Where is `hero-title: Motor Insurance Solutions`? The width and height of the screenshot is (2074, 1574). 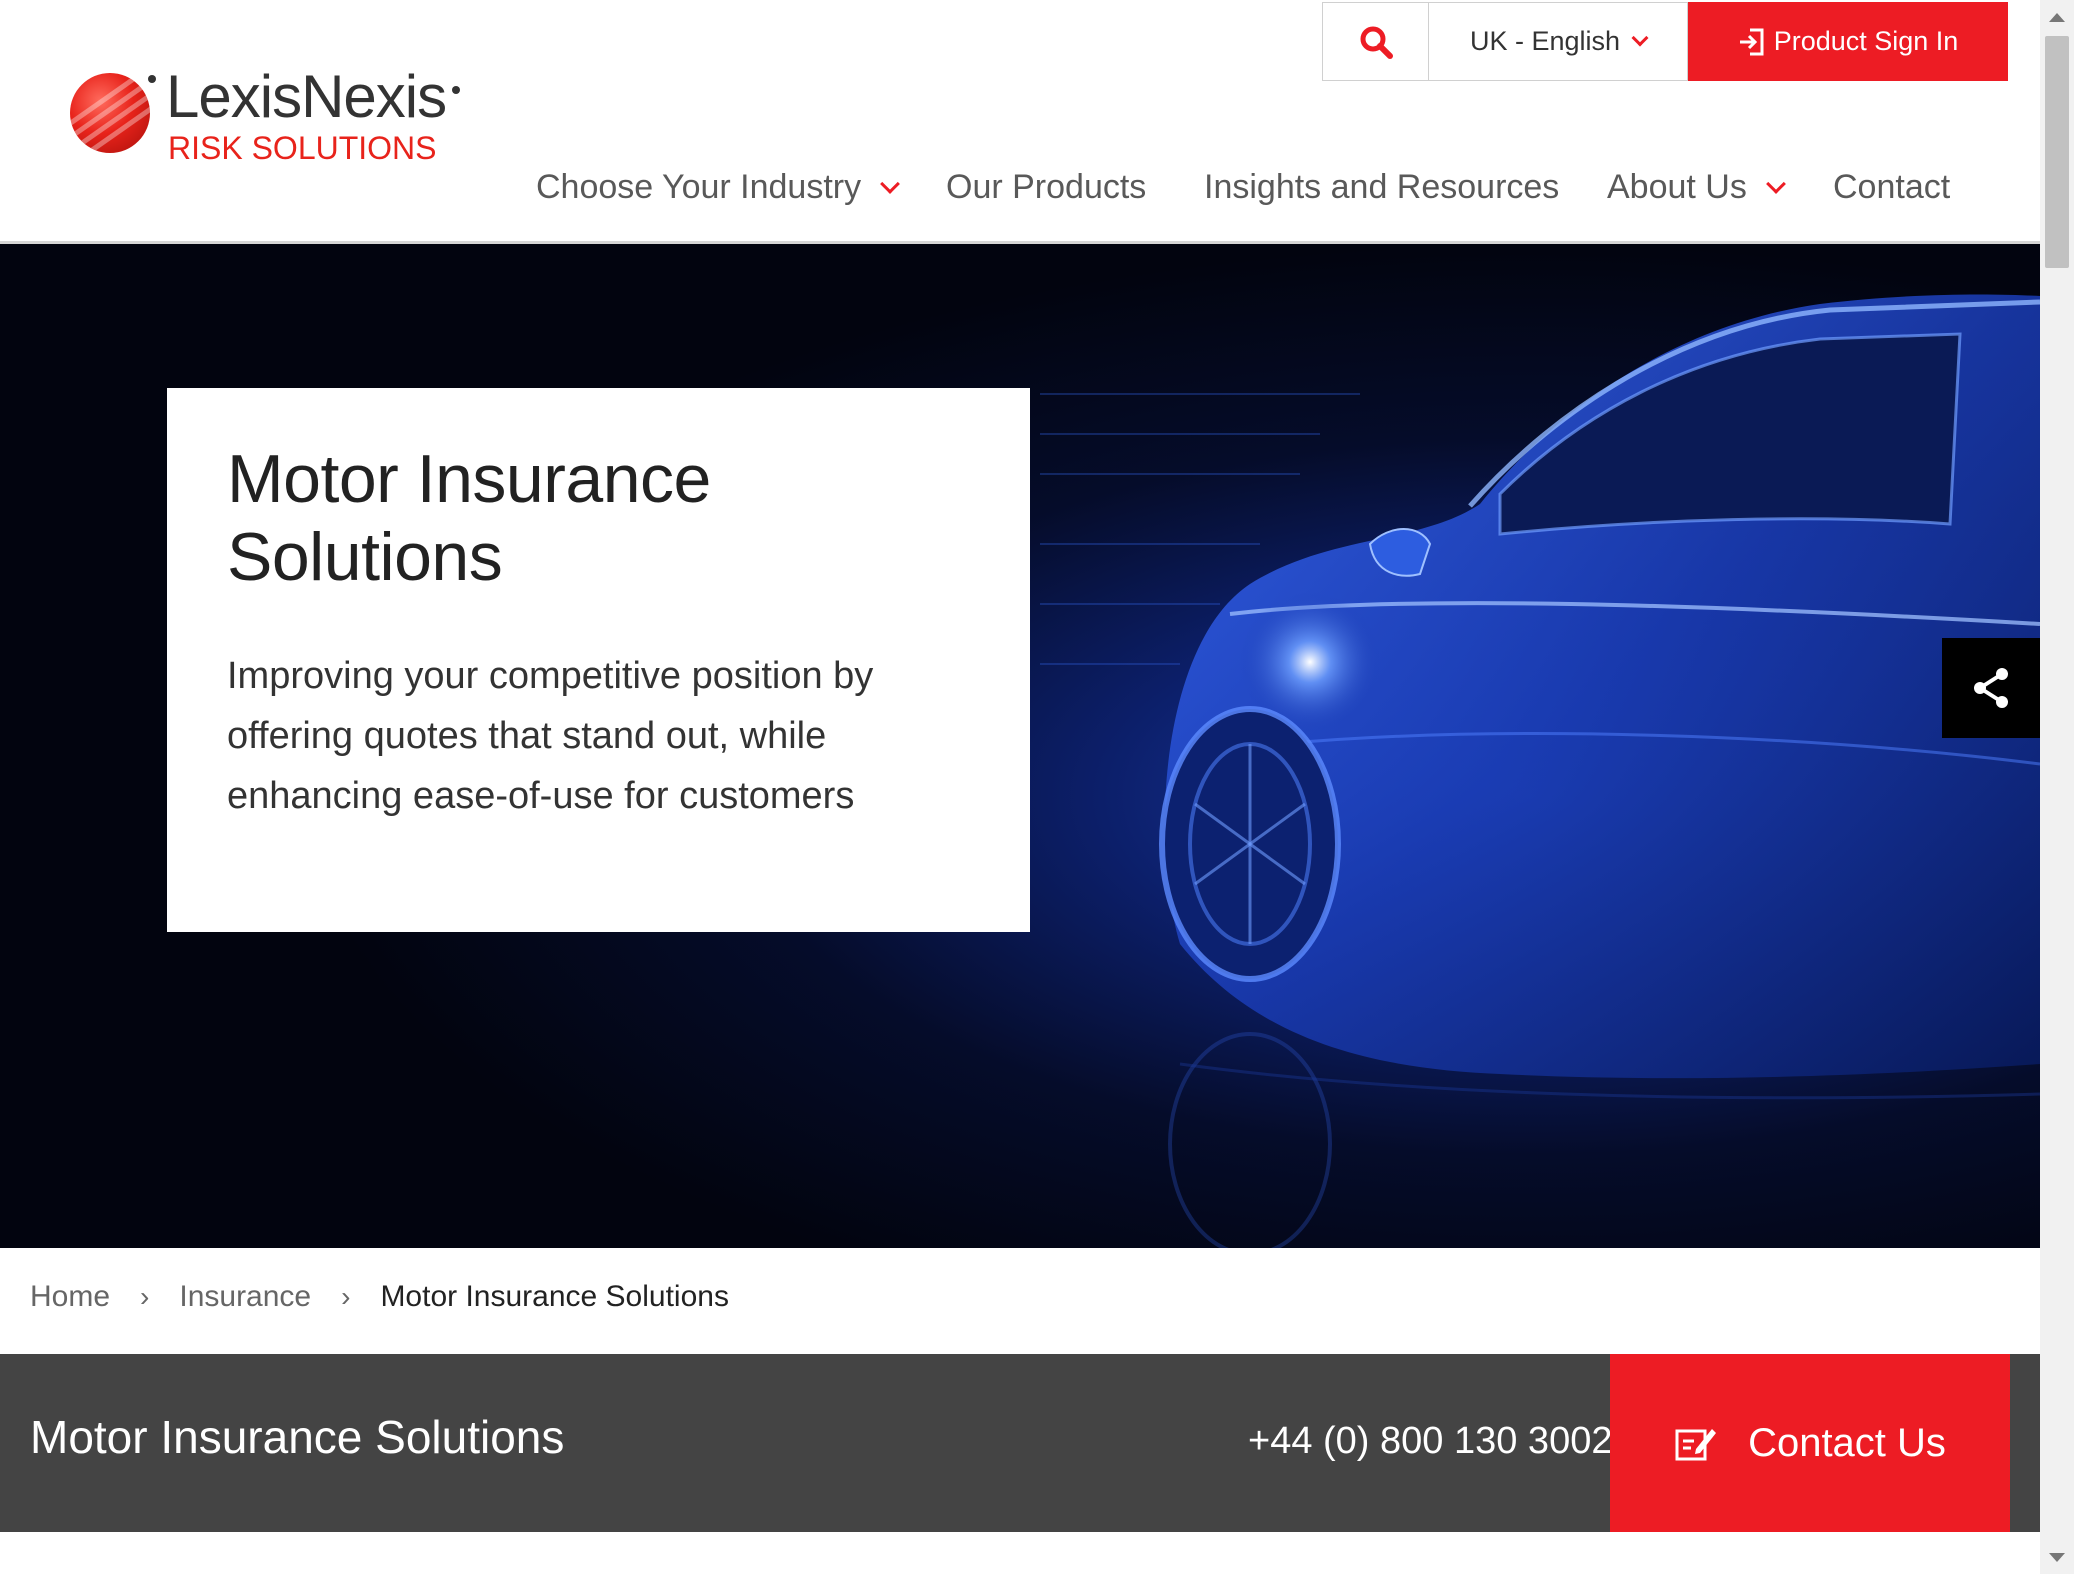
hero-title: Motor Insurance Solutions is located at coordinates (598, 518).